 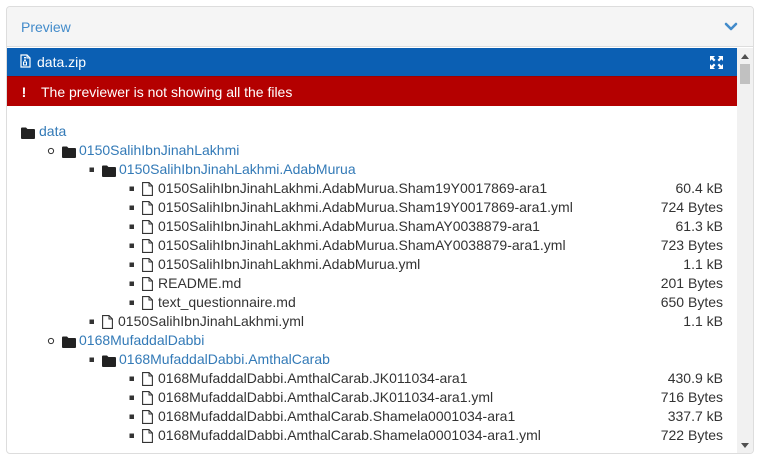 What do you see at coordinates (372, 169) in the screenshot?
I see `tree-folder: 0150SalihIbnJinahLakhmi.AdabMurua` at bounding box center [372, 169].